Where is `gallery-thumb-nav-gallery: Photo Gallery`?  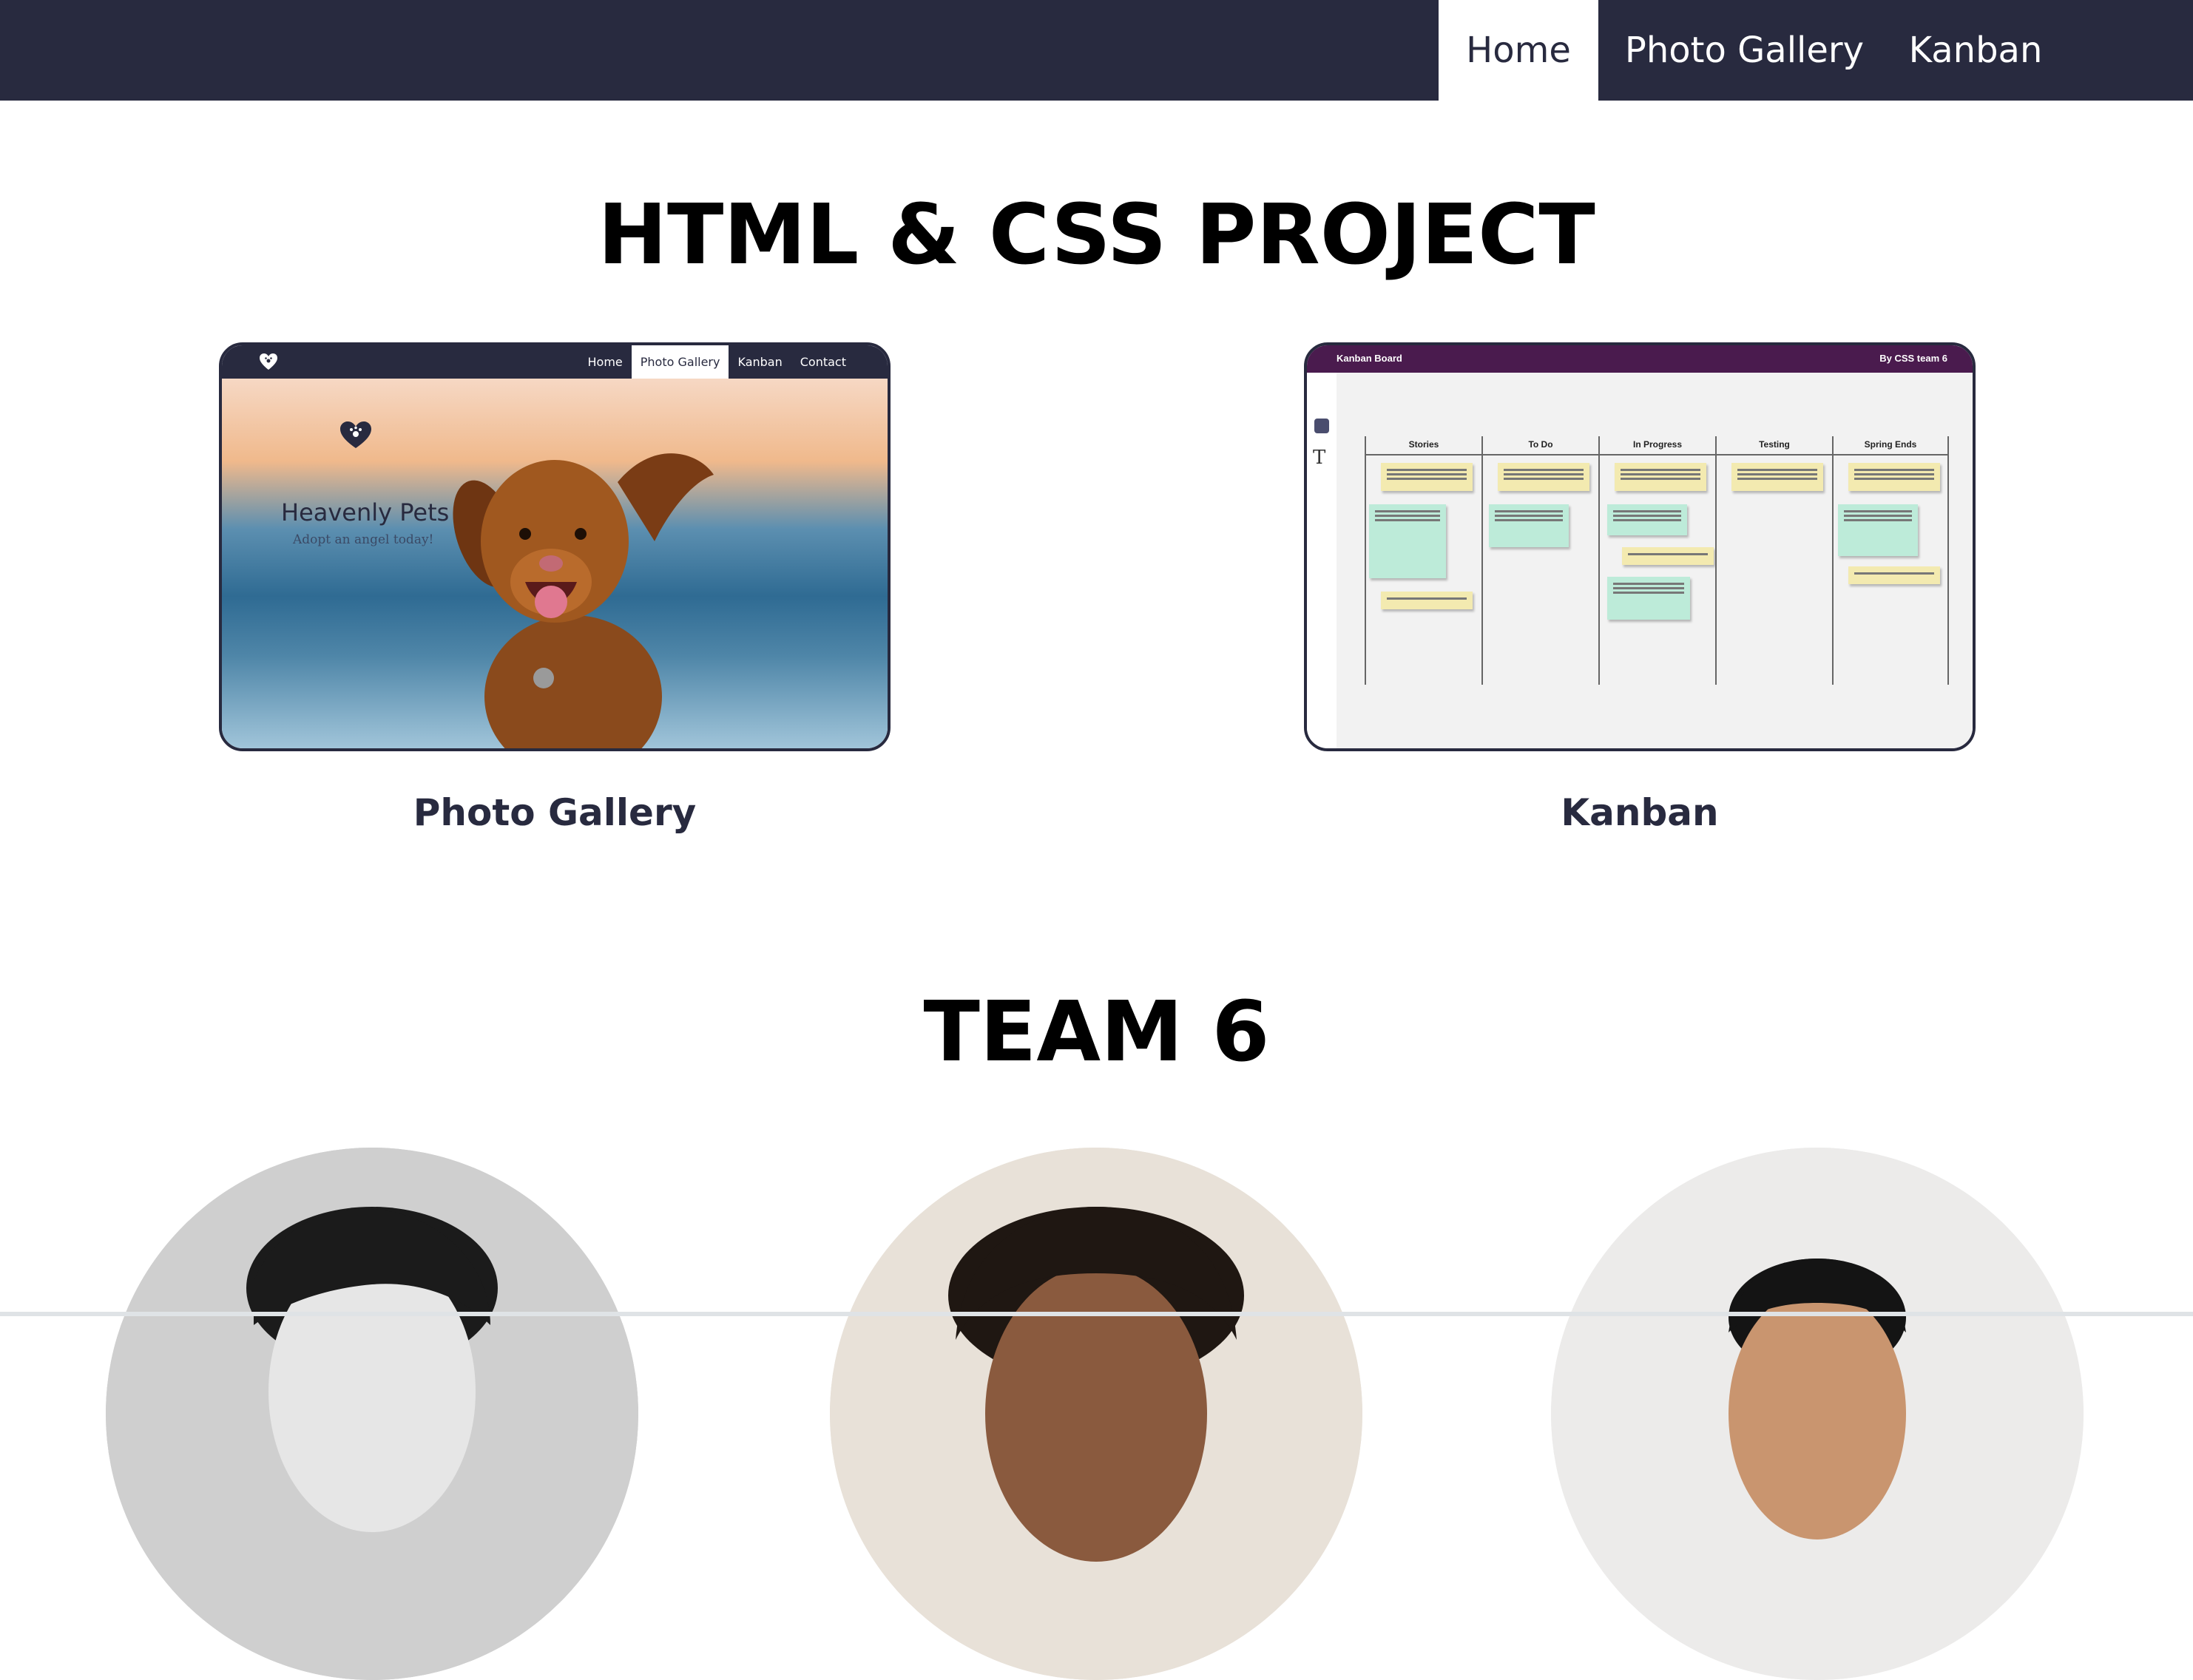 gallery-thumb-nav-gallery: Photo Gallery is located at coordinates (680, 362).